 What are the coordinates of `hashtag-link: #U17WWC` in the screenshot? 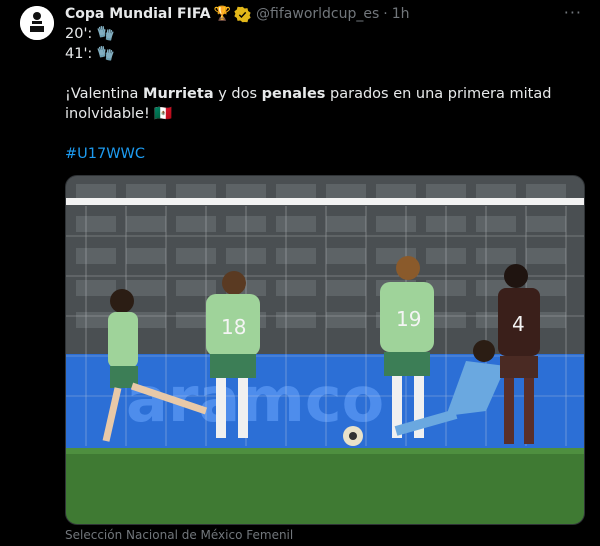 It's located at (322, 154).